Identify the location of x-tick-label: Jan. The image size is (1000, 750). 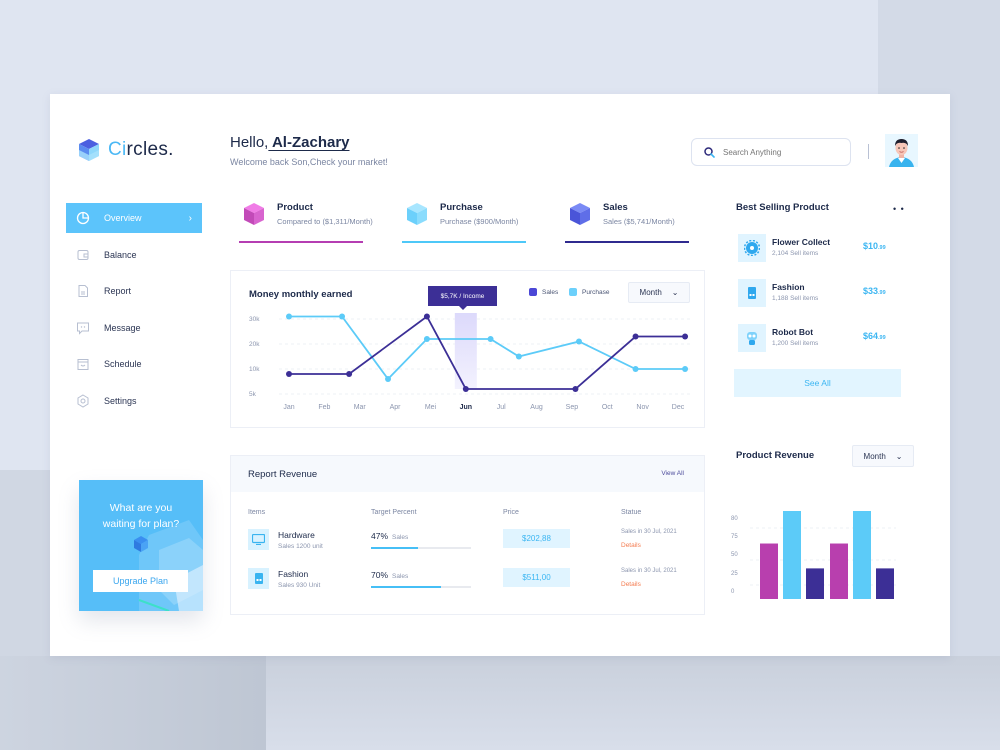
(288, 407).